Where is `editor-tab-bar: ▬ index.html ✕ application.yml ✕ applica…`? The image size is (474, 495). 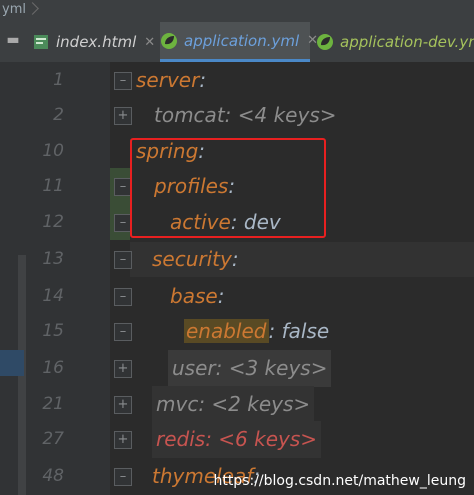 editor-tab-bar: ▬ index.html ✕ application.yml ✕ applica… is located at coordinates (237, 42).